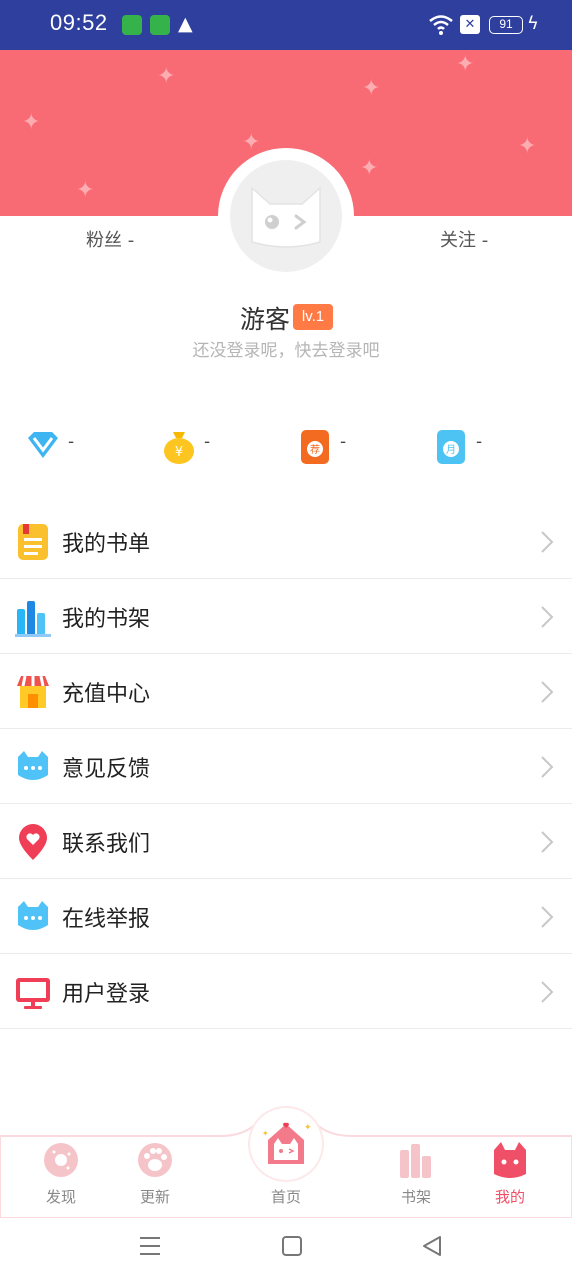  What do you see at coordinates (185, 24) in the screenshot?
I see `warning-icon: ▲` at bounding box center [185, 24].